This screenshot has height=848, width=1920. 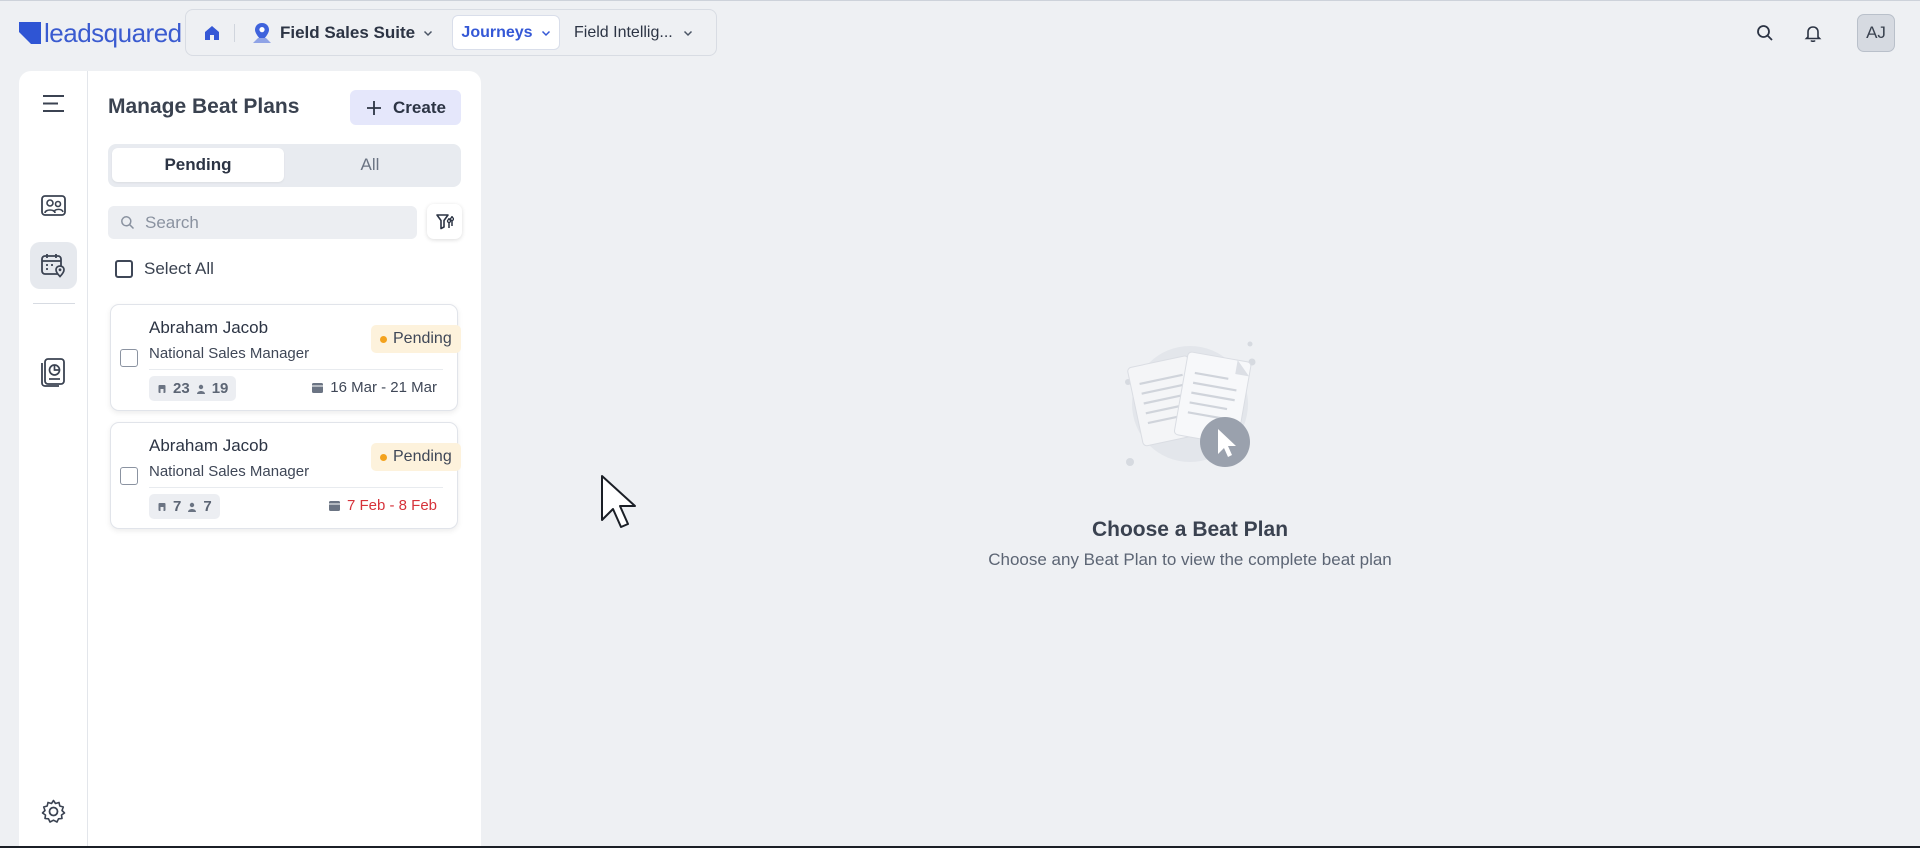 I want to click on select-all: Select All, so click(x=164, y=269).